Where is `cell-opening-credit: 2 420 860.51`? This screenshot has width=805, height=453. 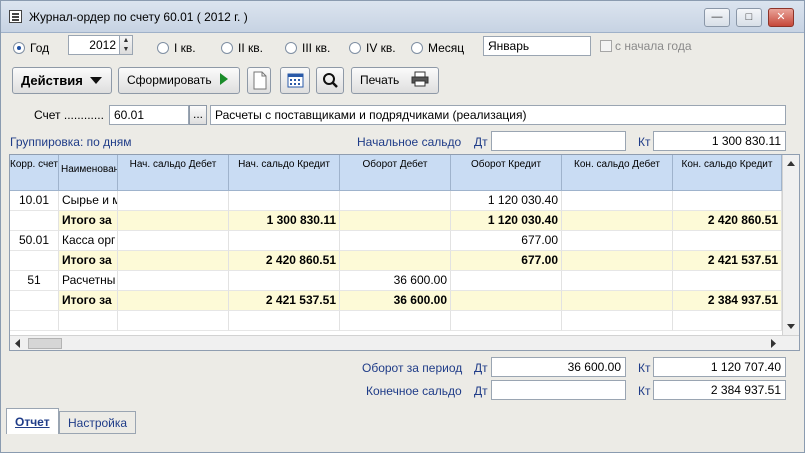
cell-opening-credit: 2 420 860.51 is located at coordinates (284, 261).